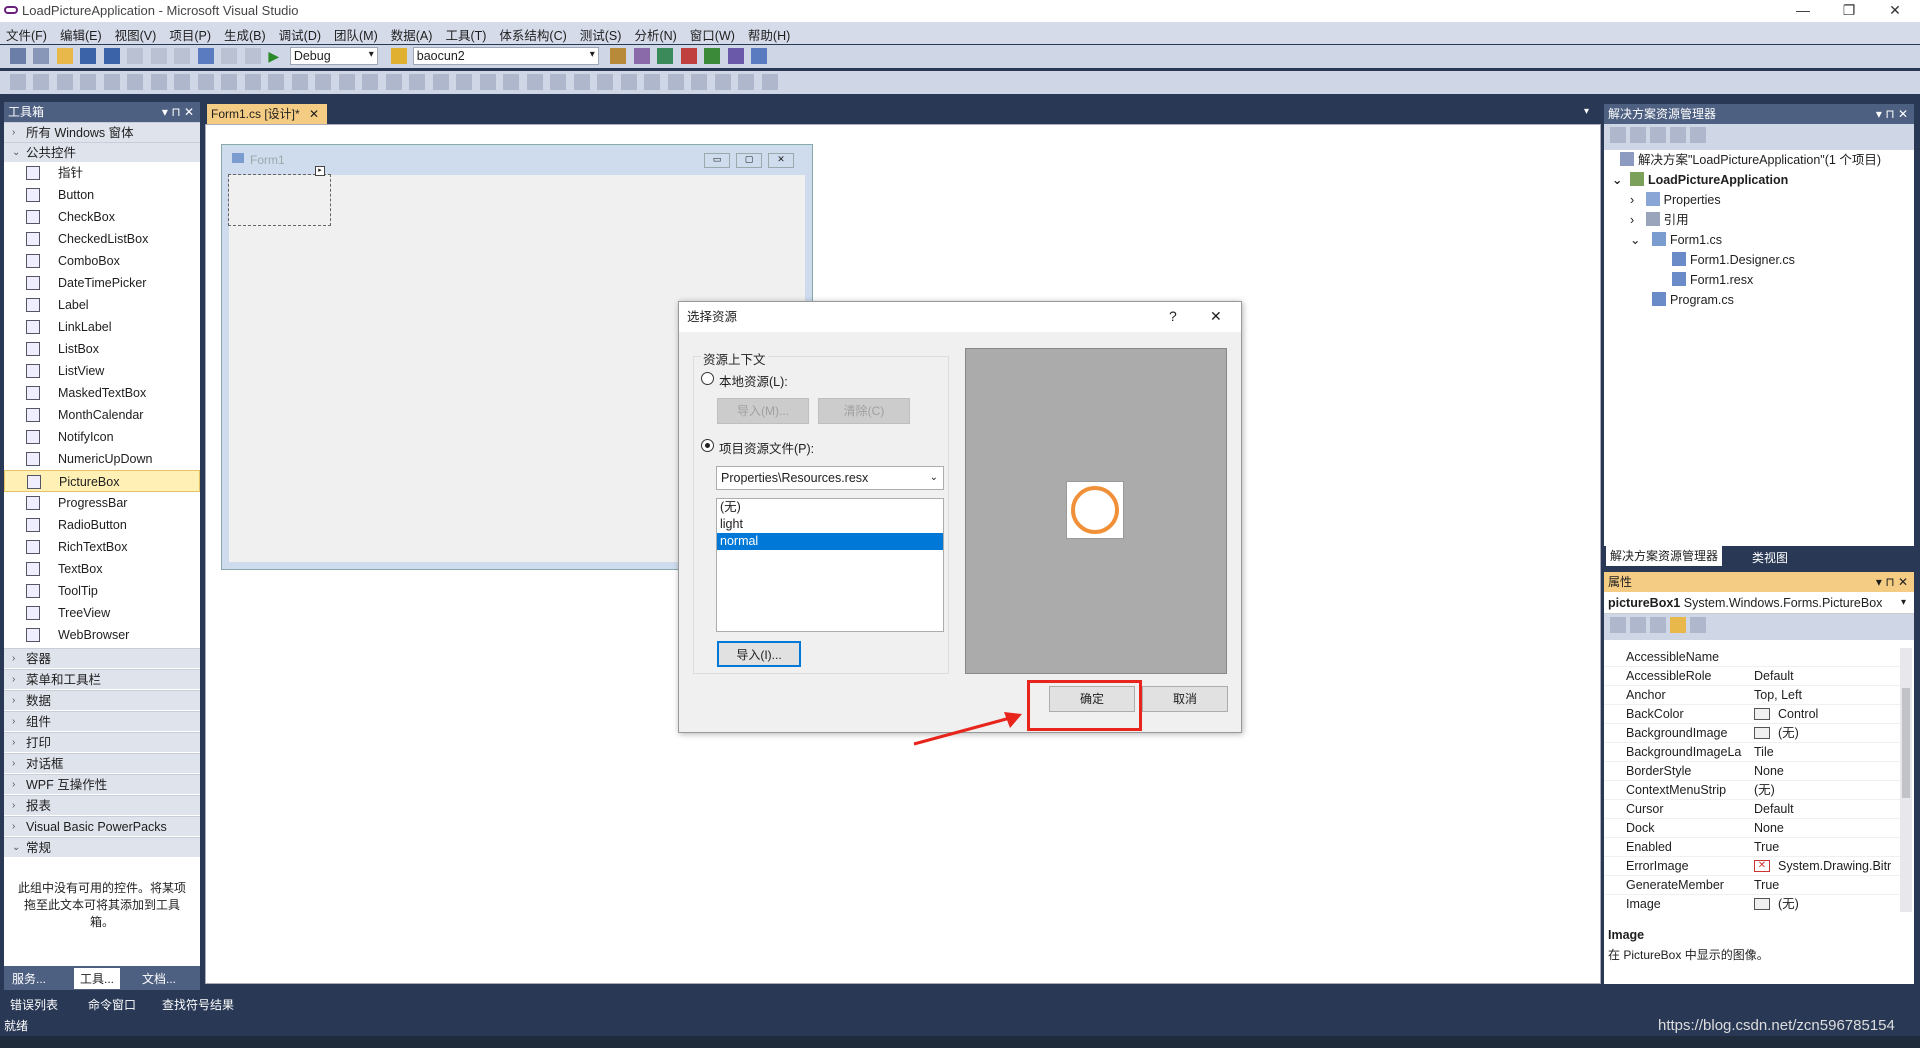  Describe the element at coordinates (102, 826) in the screenshot. I see `toolbox-group: › Visual Basic PowerPacks` at that location.